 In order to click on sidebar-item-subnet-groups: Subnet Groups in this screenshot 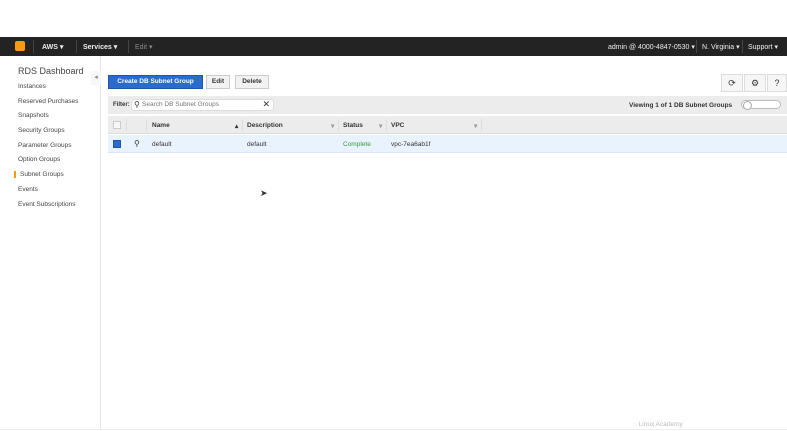, I will do `click(39, 174)`.